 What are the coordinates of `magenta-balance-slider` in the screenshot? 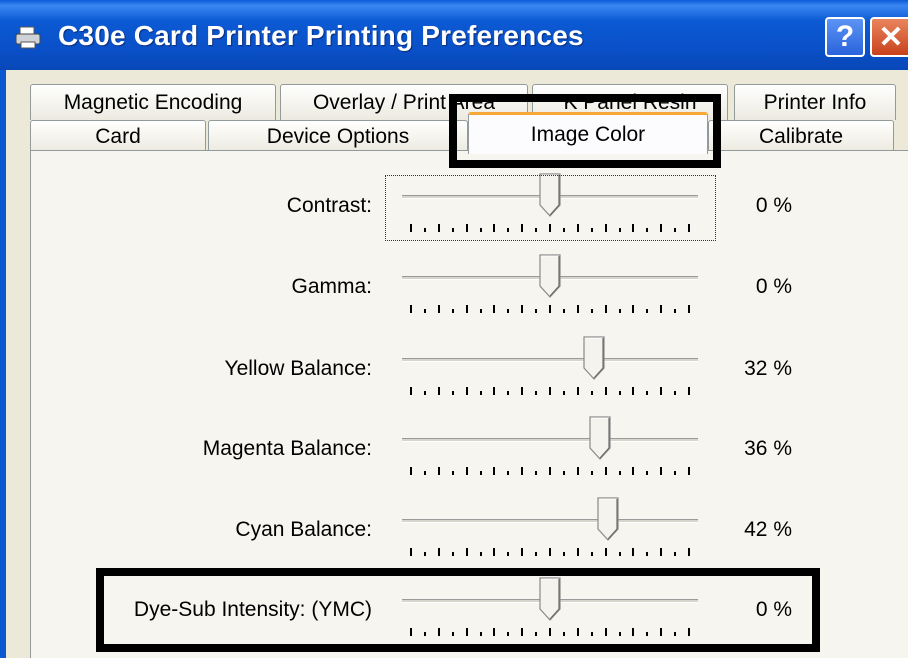 It's located at (550, 440).